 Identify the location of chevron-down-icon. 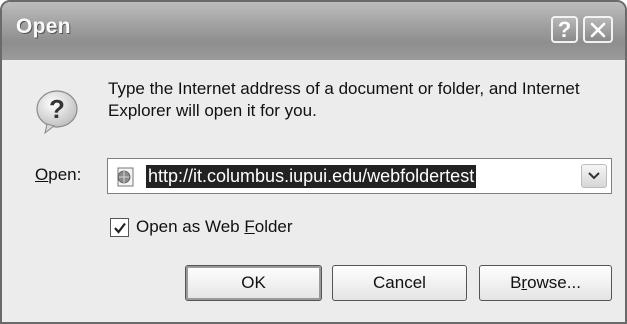
(594, 176).